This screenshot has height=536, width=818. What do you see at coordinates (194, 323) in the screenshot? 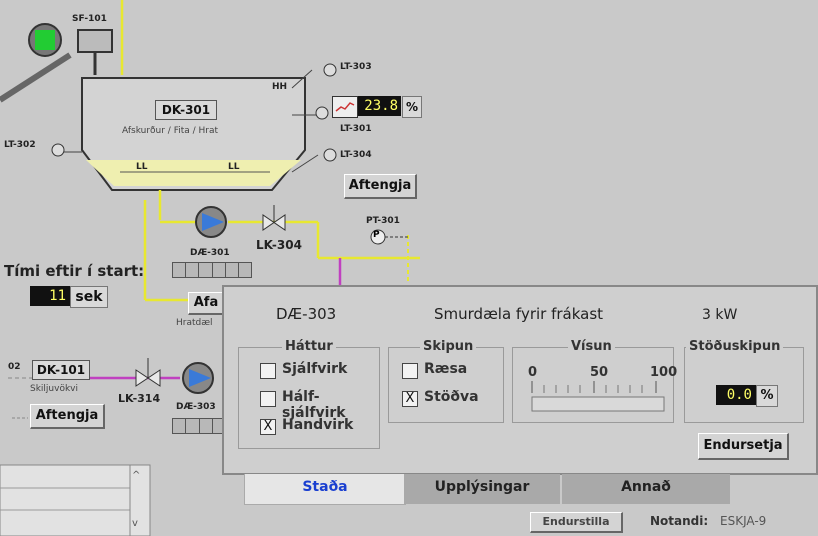
I see `partial-subtext: Hratdæl` at bounding box center [194, 323].